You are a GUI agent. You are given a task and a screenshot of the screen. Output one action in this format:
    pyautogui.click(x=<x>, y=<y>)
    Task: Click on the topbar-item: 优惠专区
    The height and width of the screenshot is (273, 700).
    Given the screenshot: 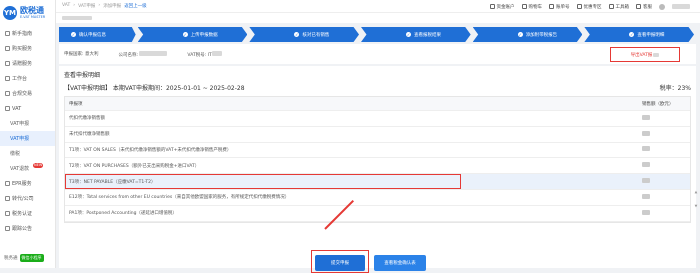 What is the action you would take?
    pyautogui.click(x=589, y=7)
    